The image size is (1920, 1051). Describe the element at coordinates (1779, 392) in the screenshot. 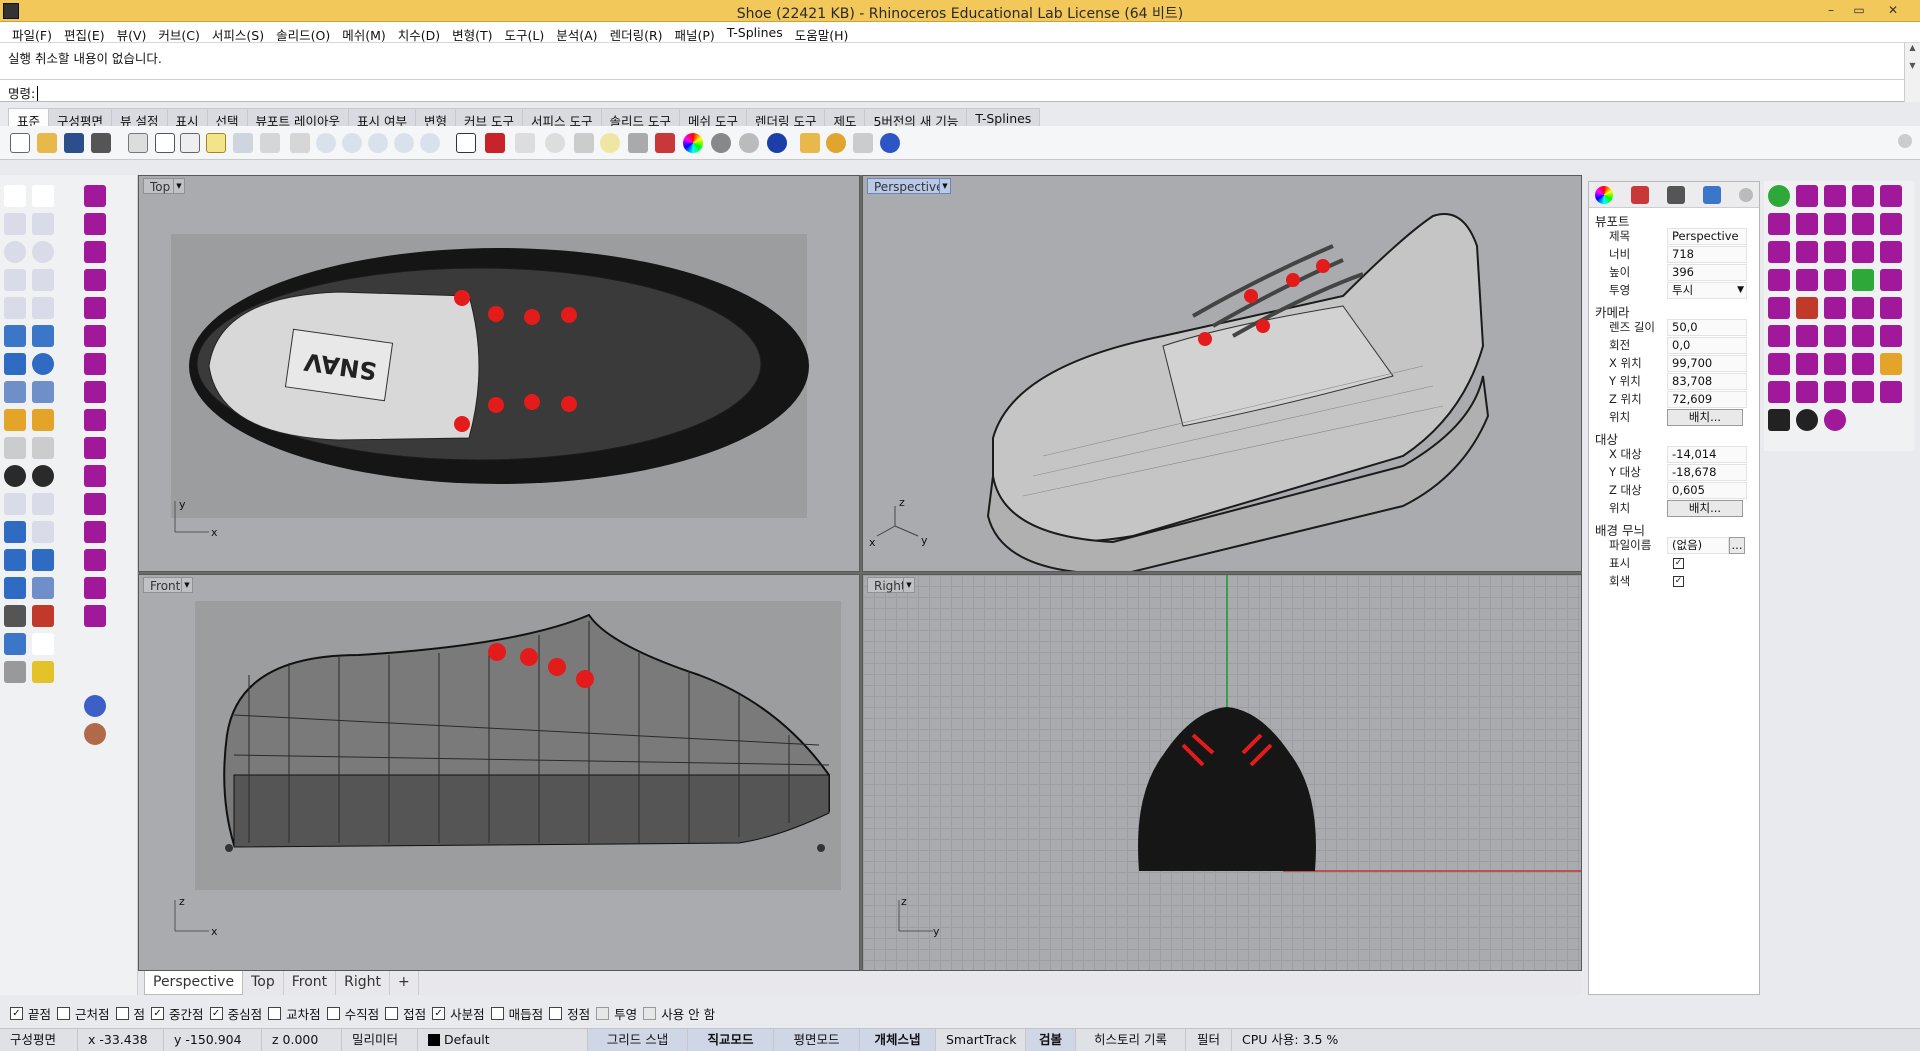

I see `ts-pentagon-icon` at that location.